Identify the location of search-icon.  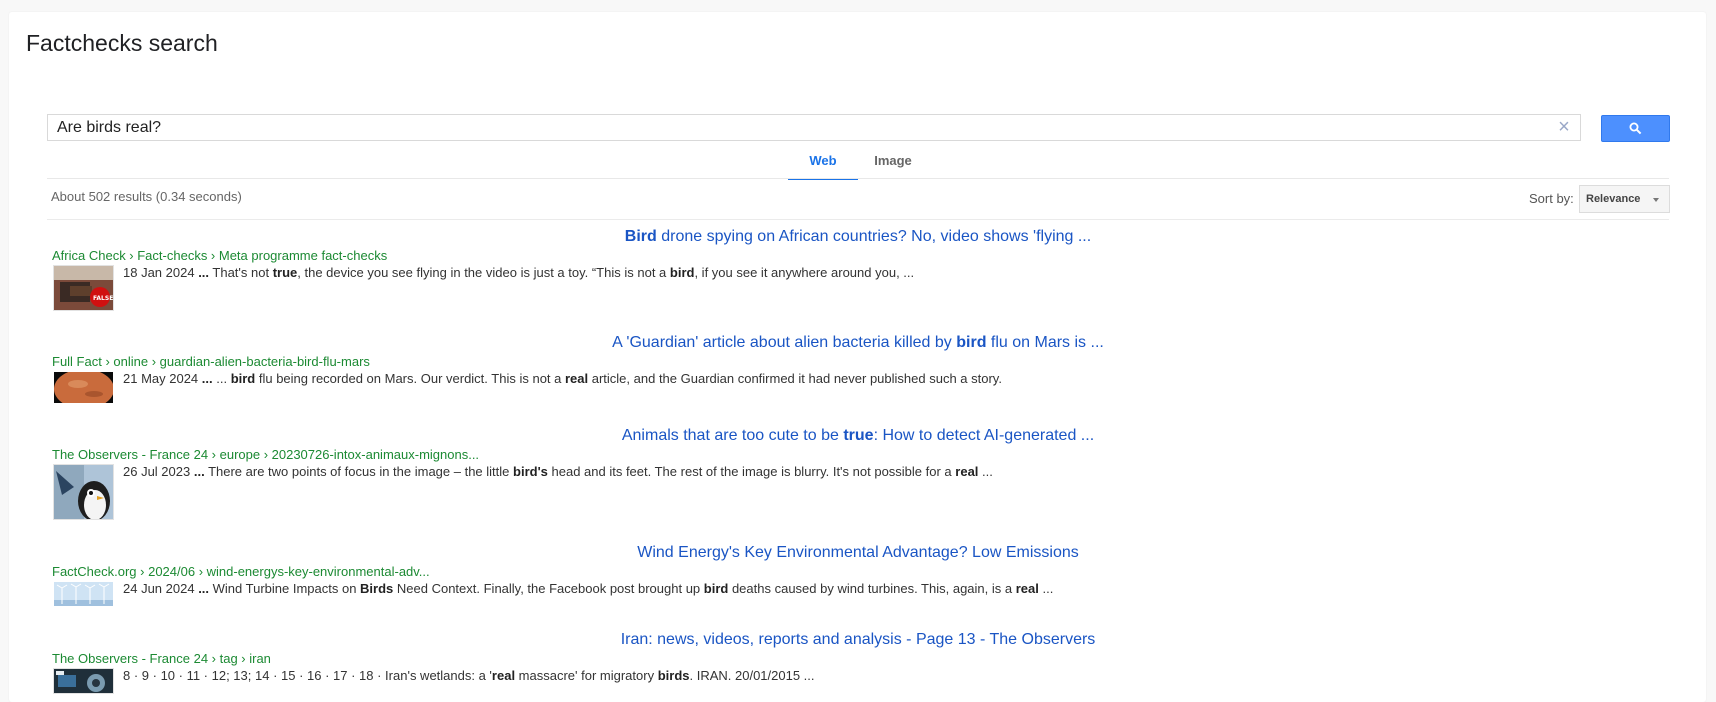
(1635, 128).